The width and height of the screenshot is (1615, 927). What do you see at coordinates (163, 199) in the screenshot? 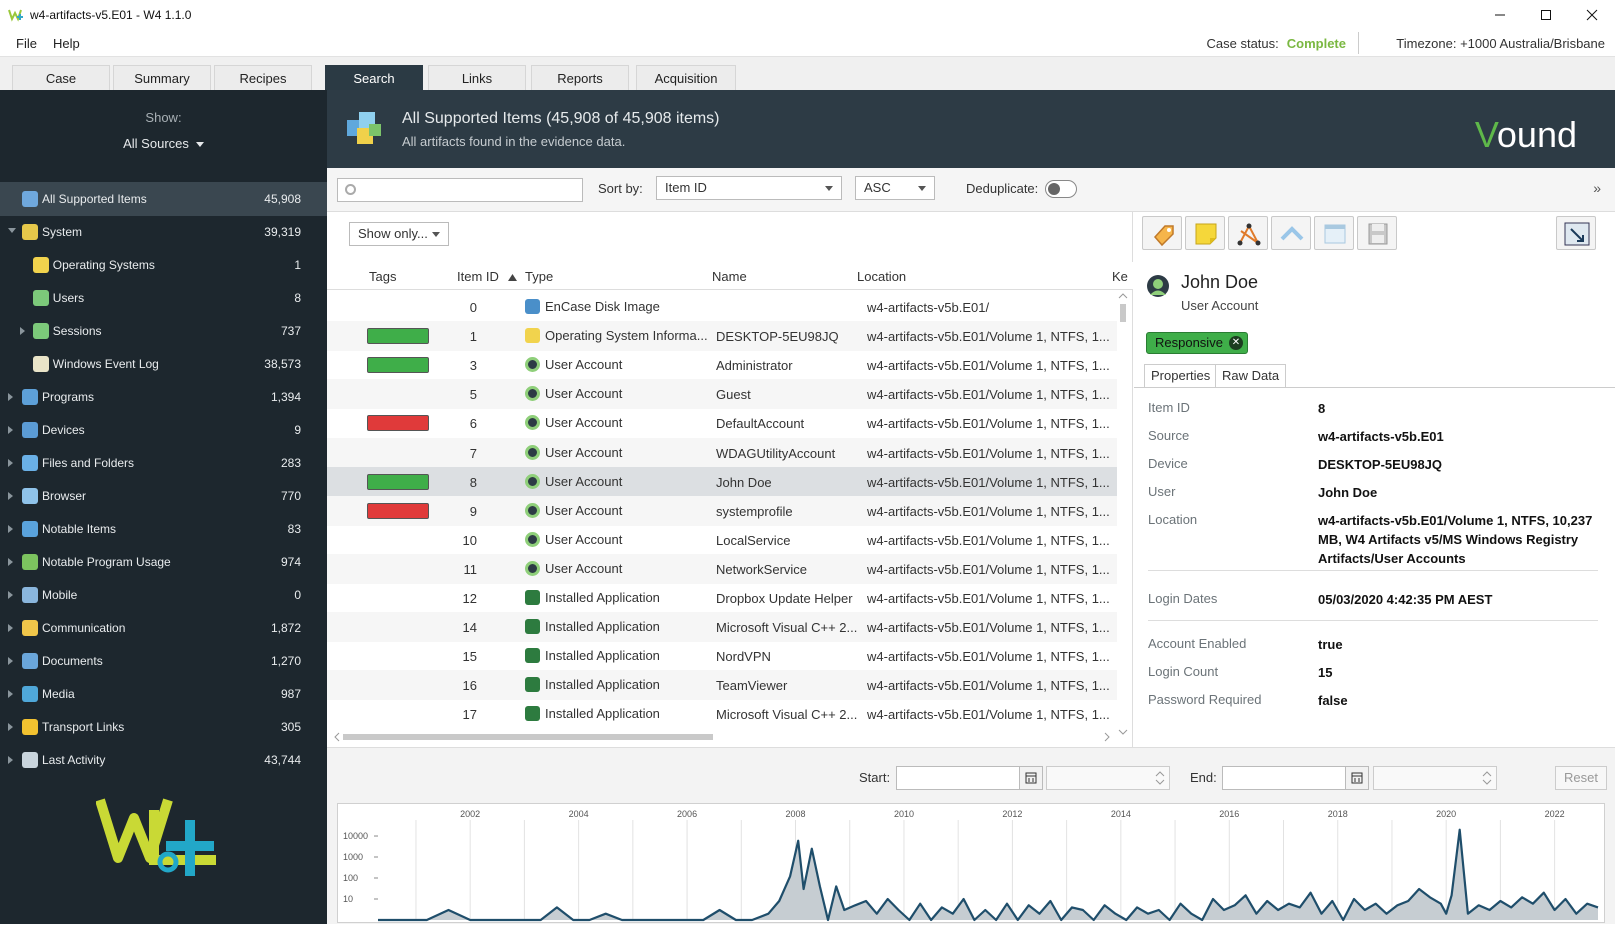
I see `sidebar-item-all-supported-items: All Supported Items 45,908` at bounding box center [163, 199].